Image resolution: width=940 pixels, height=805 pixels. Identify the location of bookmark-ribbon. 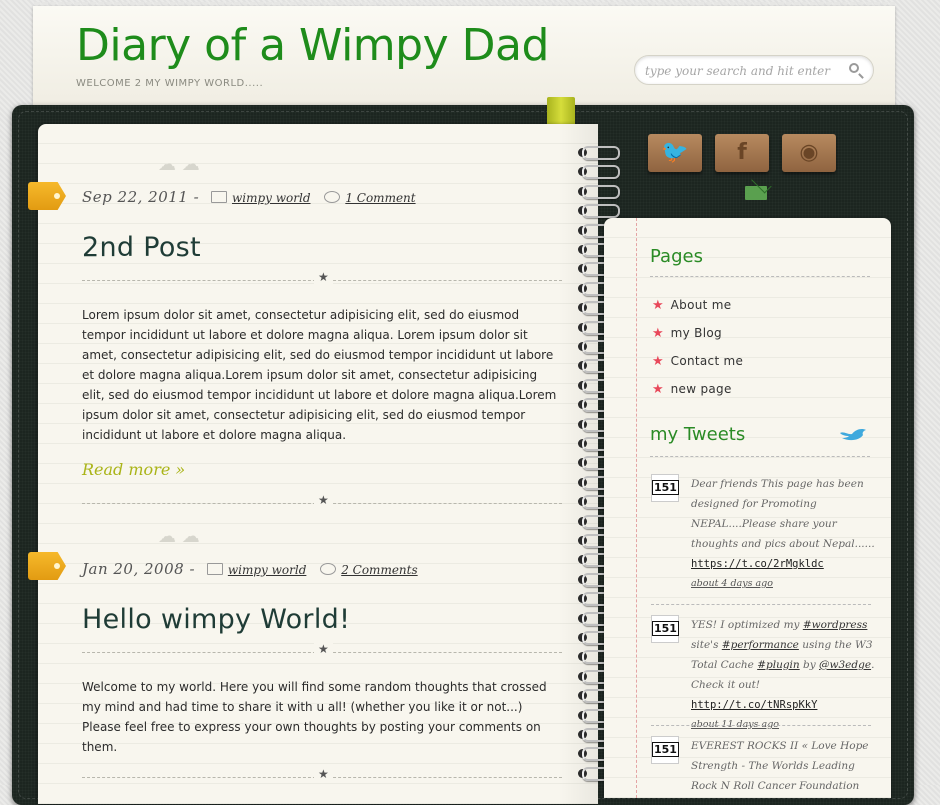
(561, 112).